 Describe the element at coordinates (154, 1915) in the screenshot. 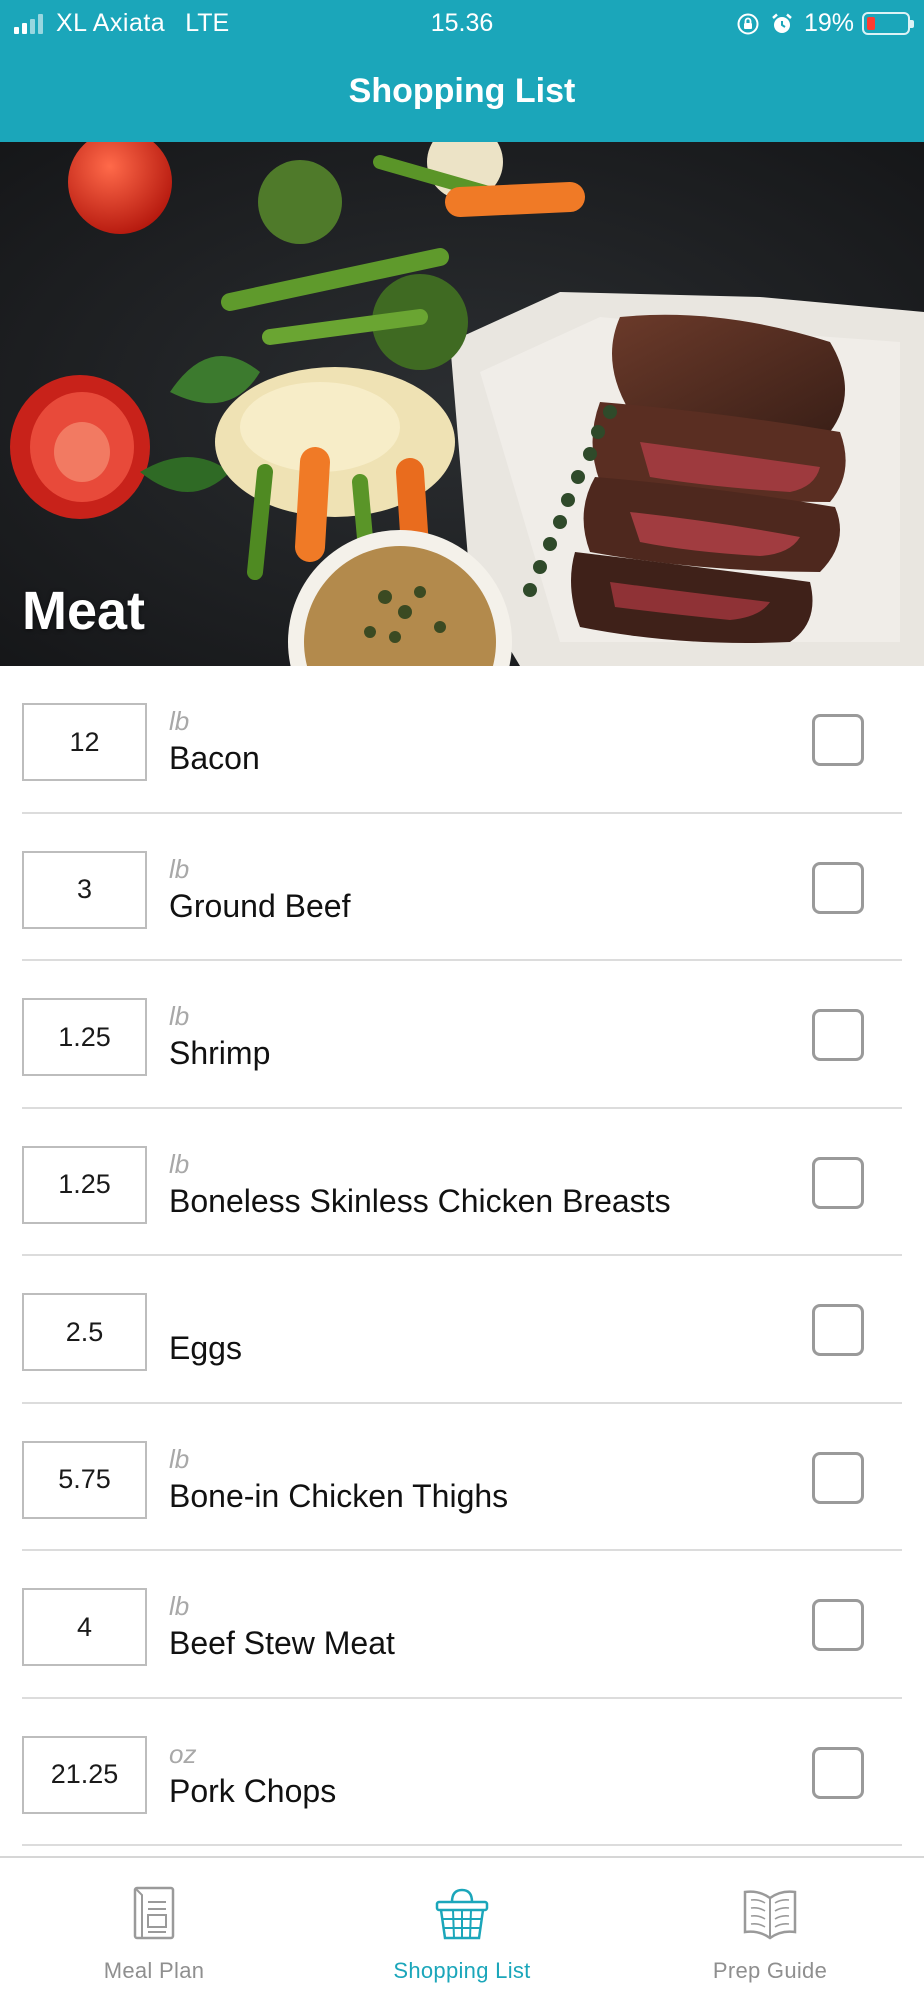

I see `meal-plan-icon` at that location.